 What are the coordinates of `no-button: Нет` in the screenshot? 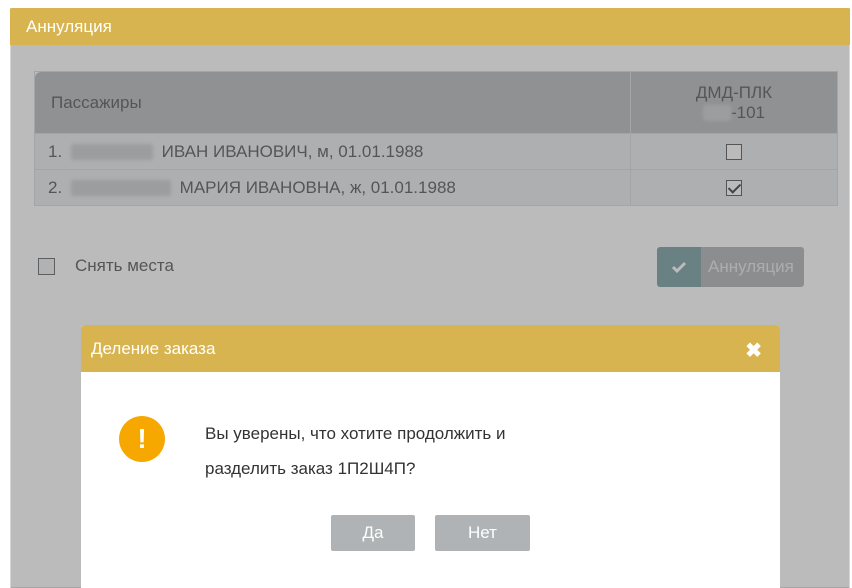 It's located at (482, 533).